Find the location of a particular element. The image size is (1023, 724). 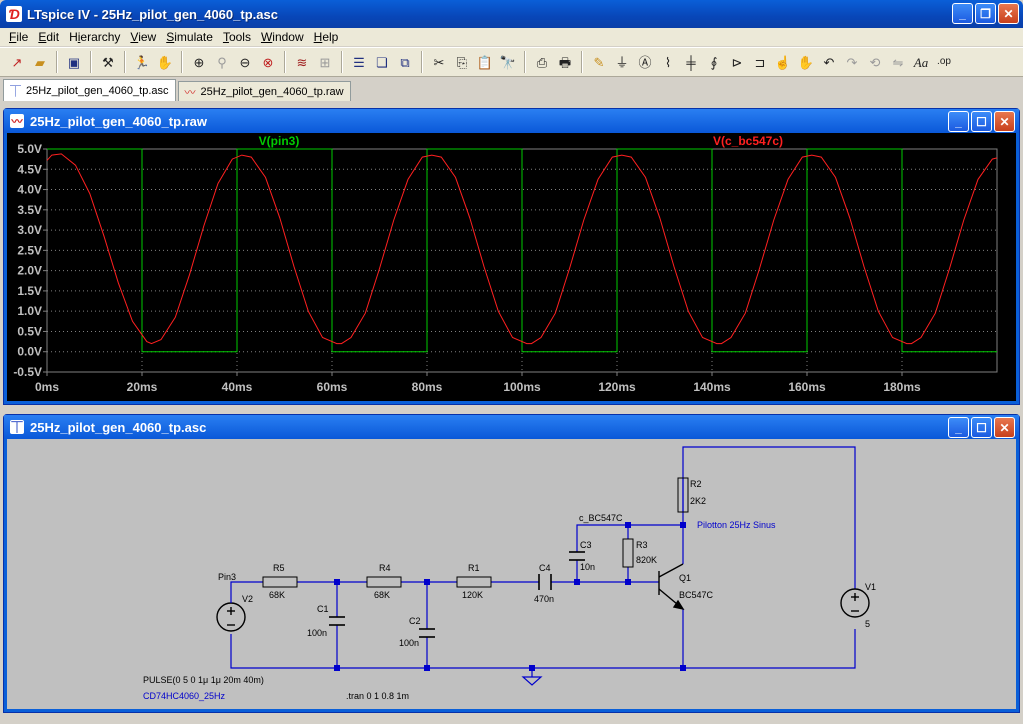

save-icon: ▣ is located at coordinates (74, 62).